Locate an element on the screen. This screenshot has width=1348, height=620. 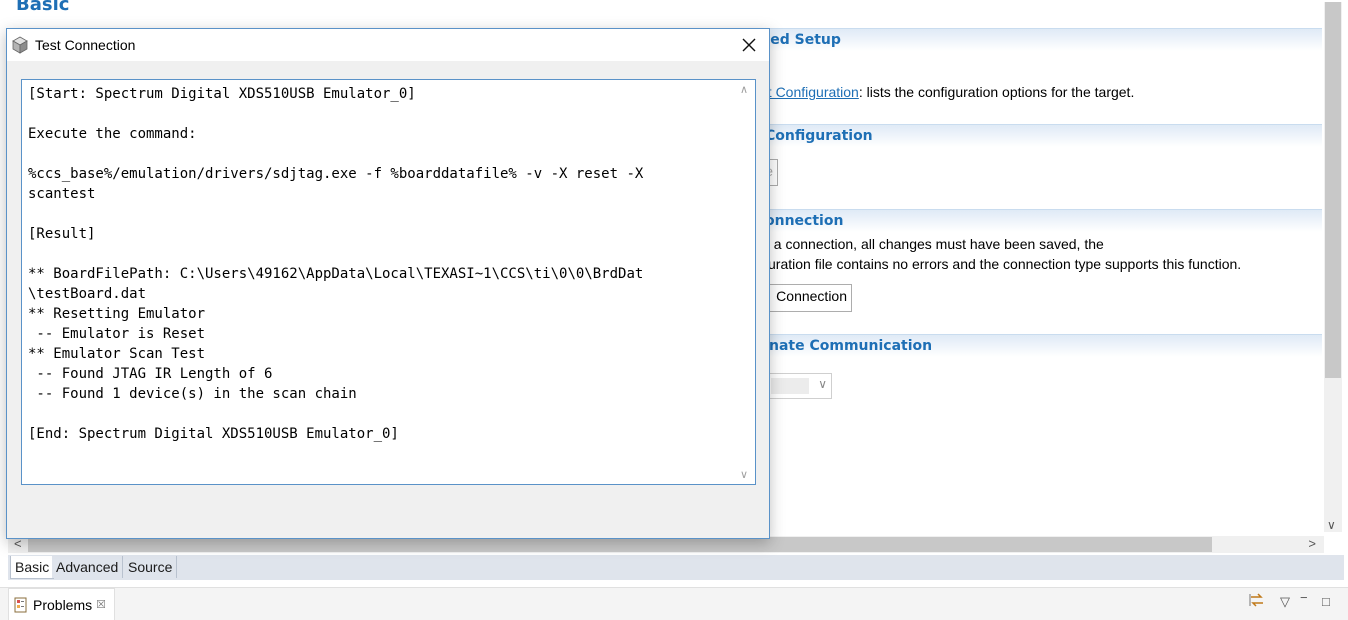
app-cube-icon is located at coordinates (20, 45).